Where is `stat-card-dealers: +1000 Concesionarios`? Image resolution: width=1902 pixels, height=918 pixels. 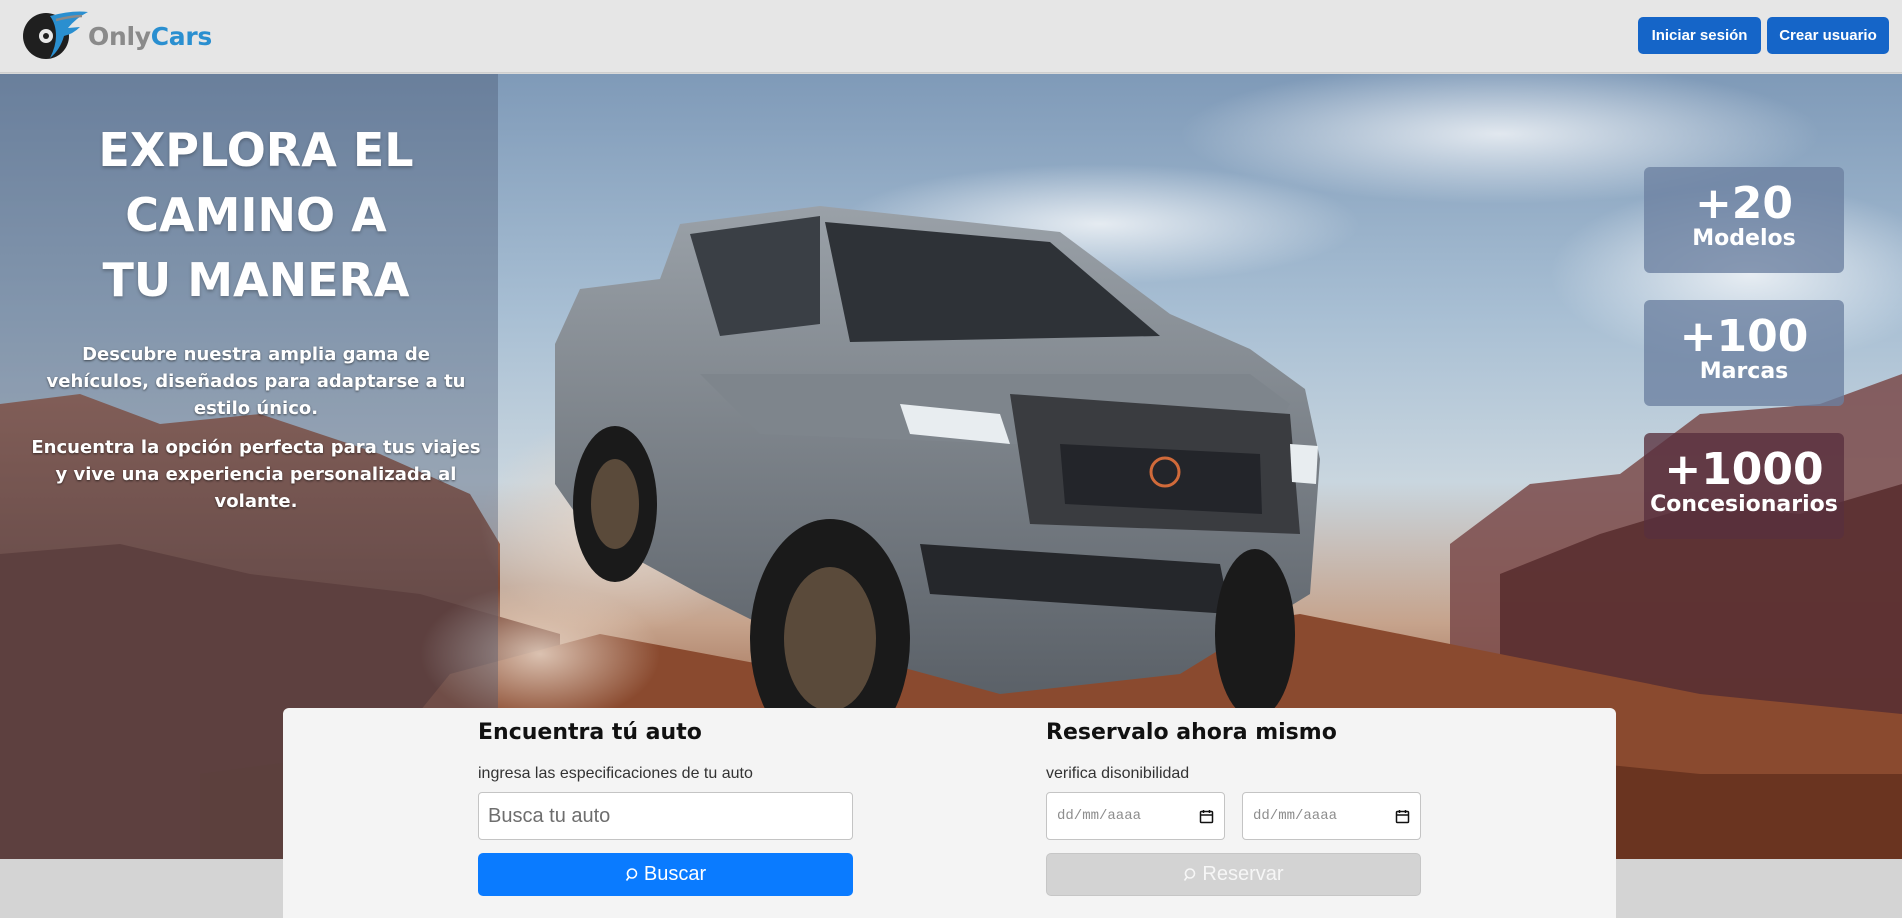 stat-card-dealers: +1000 Concesionarios is located at coordinates (1744, 486).